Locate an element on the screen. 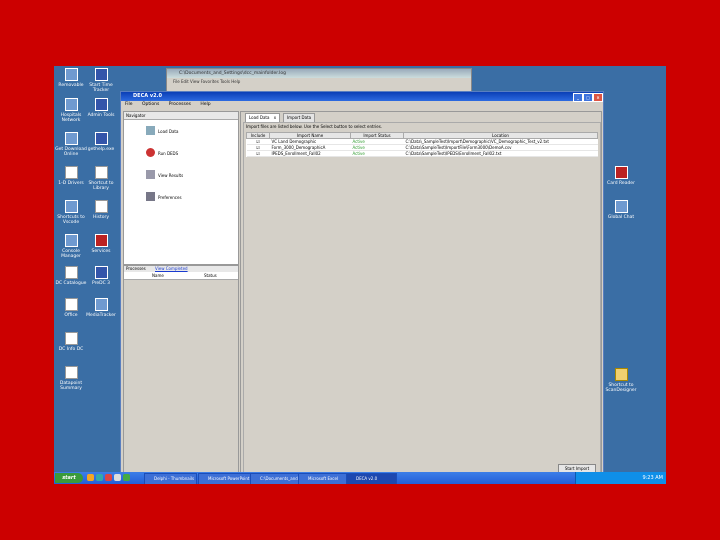  history-icon is located at coordinates (101, 206).